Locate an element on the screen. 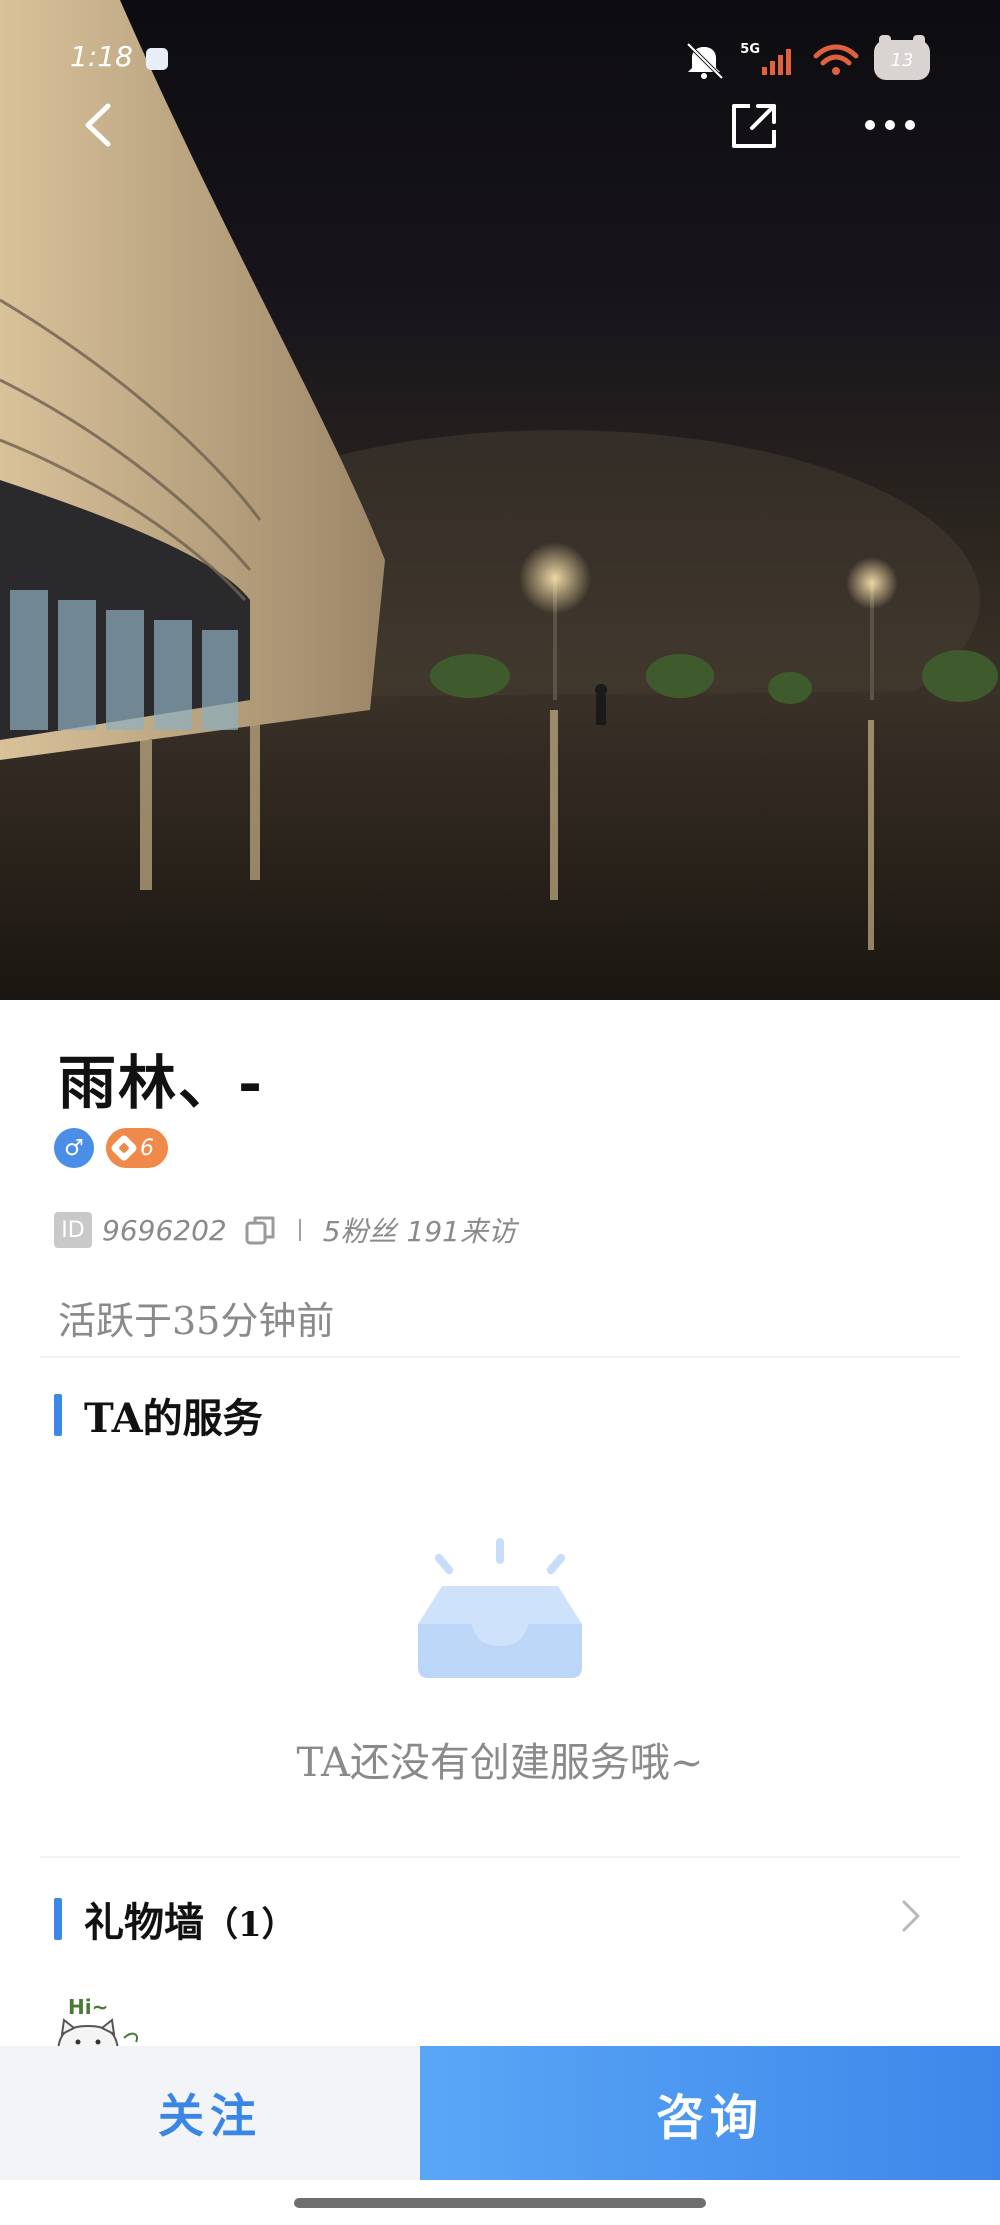  gift-wall-header: 礼物墙（1） is located at coordinates (175, 1919).